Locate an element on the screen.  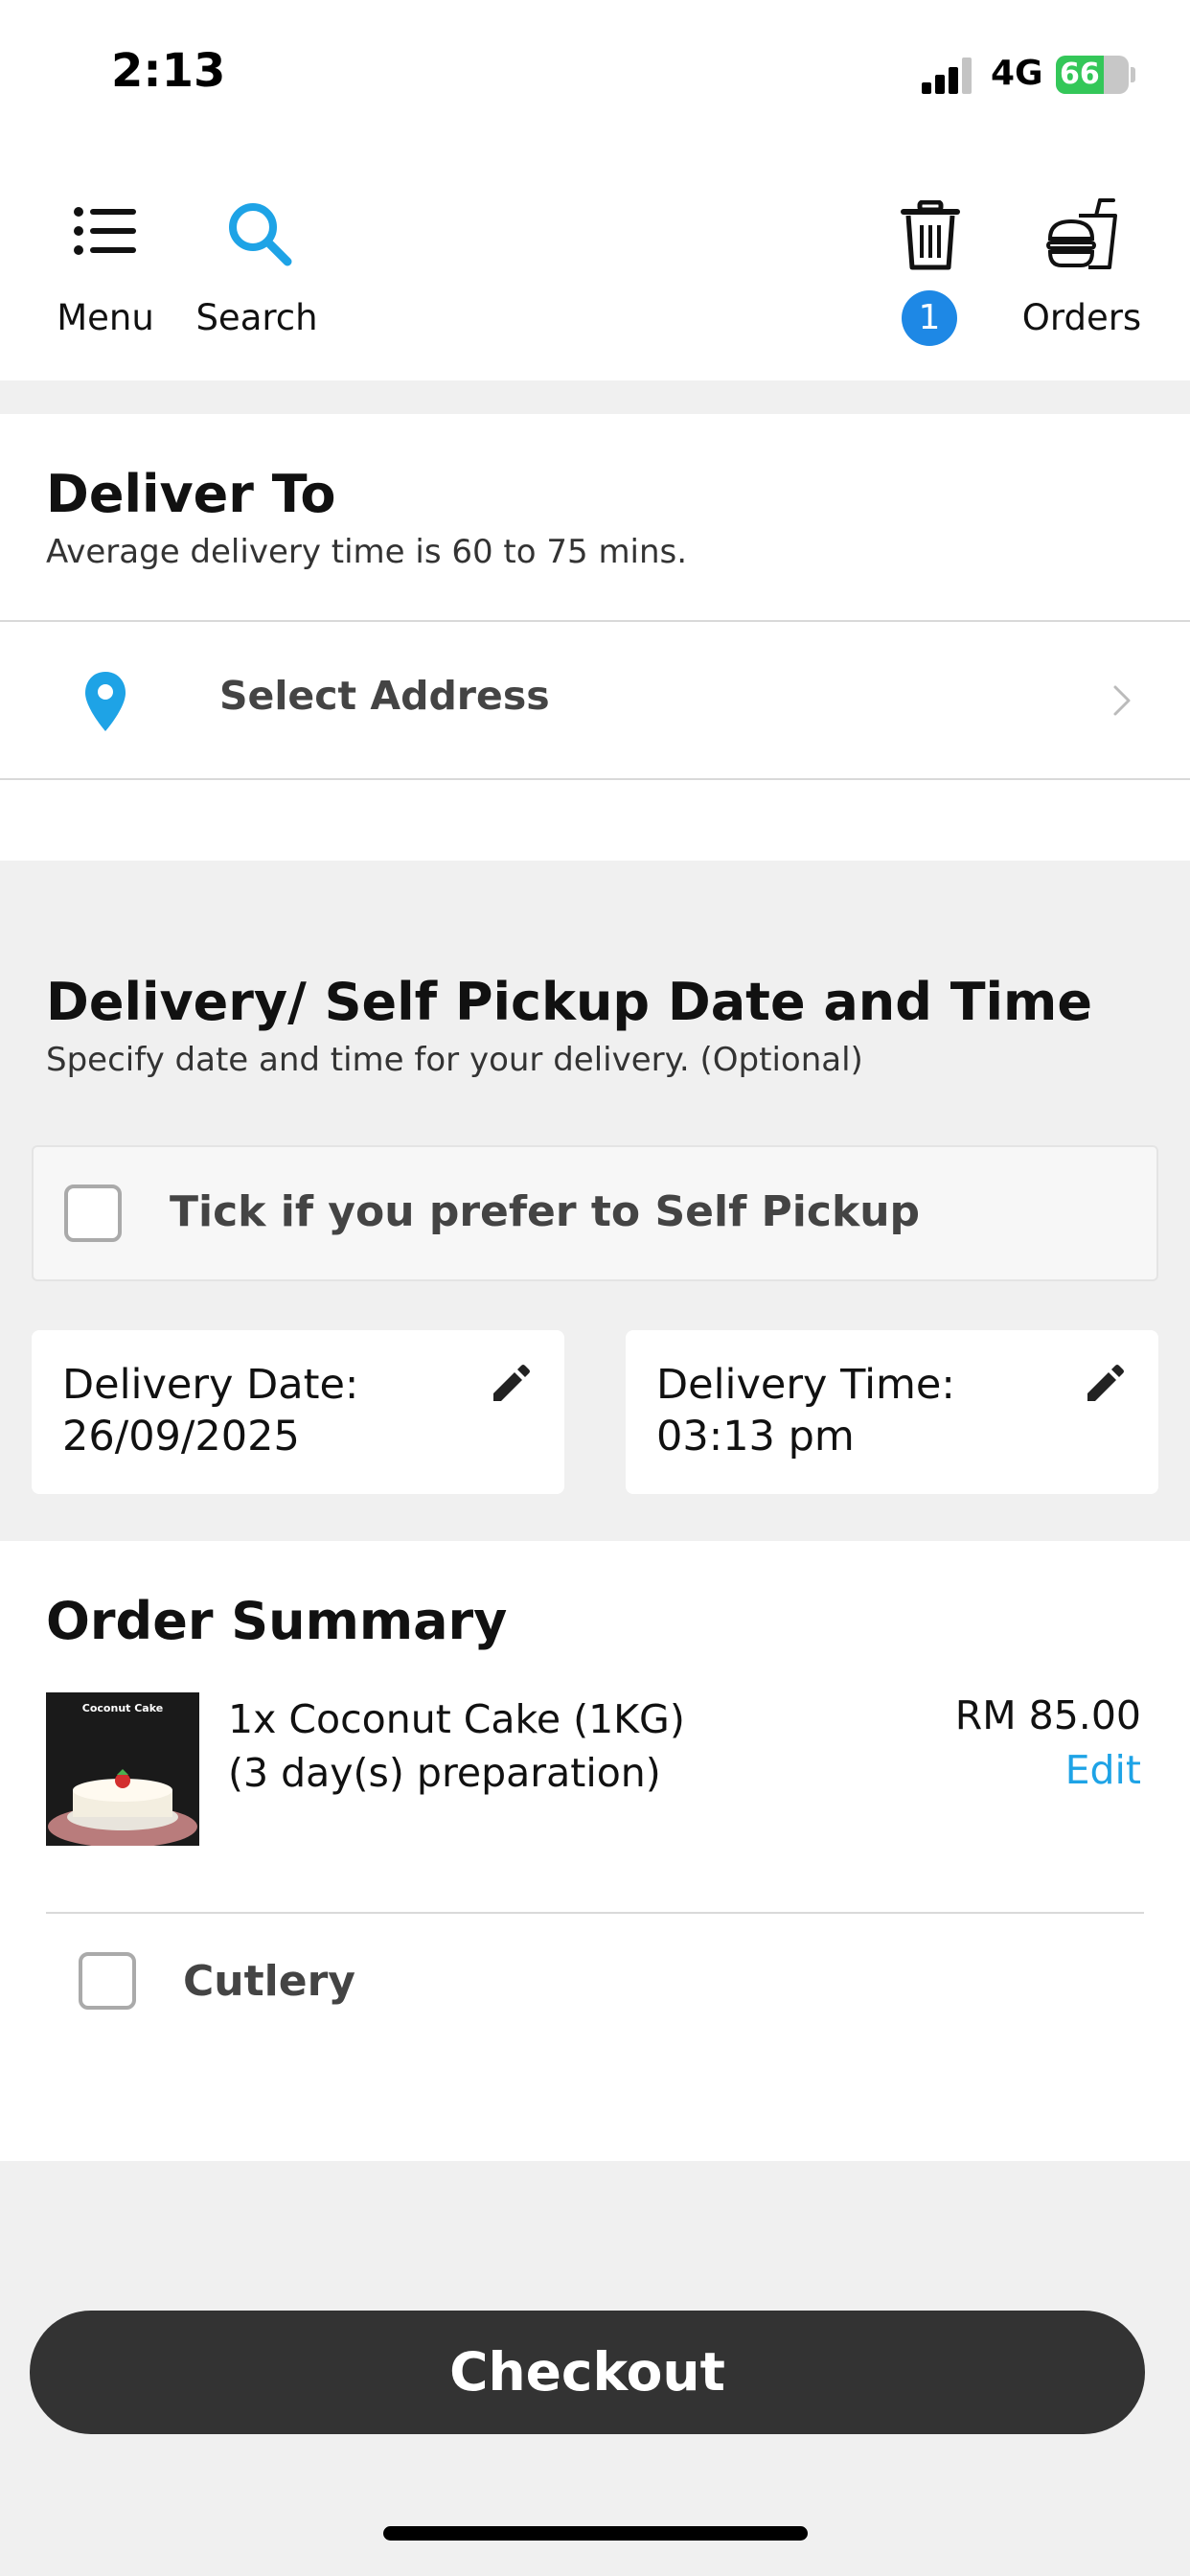
menu-button: Menu is located at coordinates (105, 273).